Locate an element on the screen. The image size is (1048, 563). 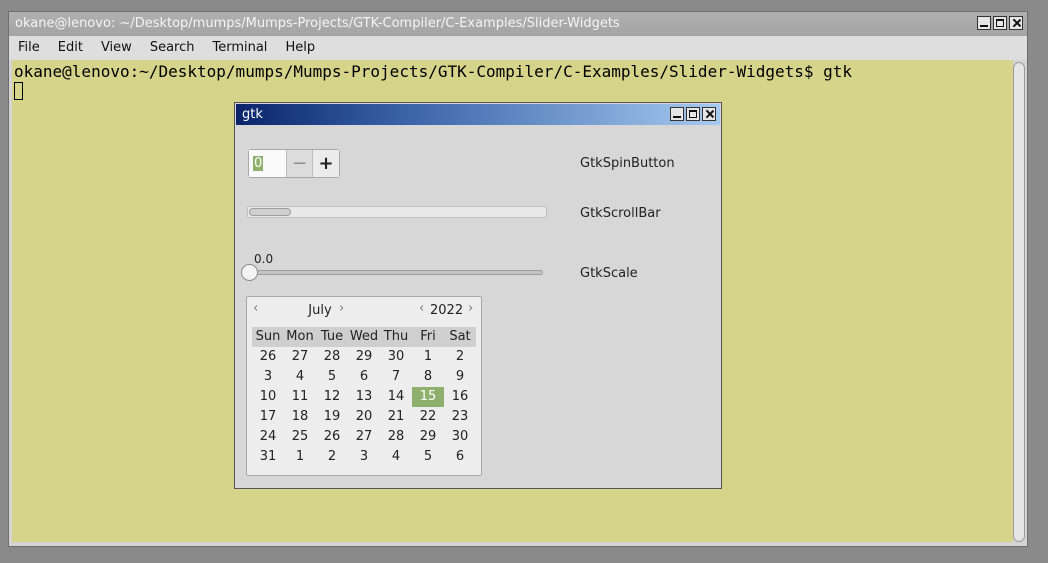
menu-view: View is located at coordinates (116, 48).